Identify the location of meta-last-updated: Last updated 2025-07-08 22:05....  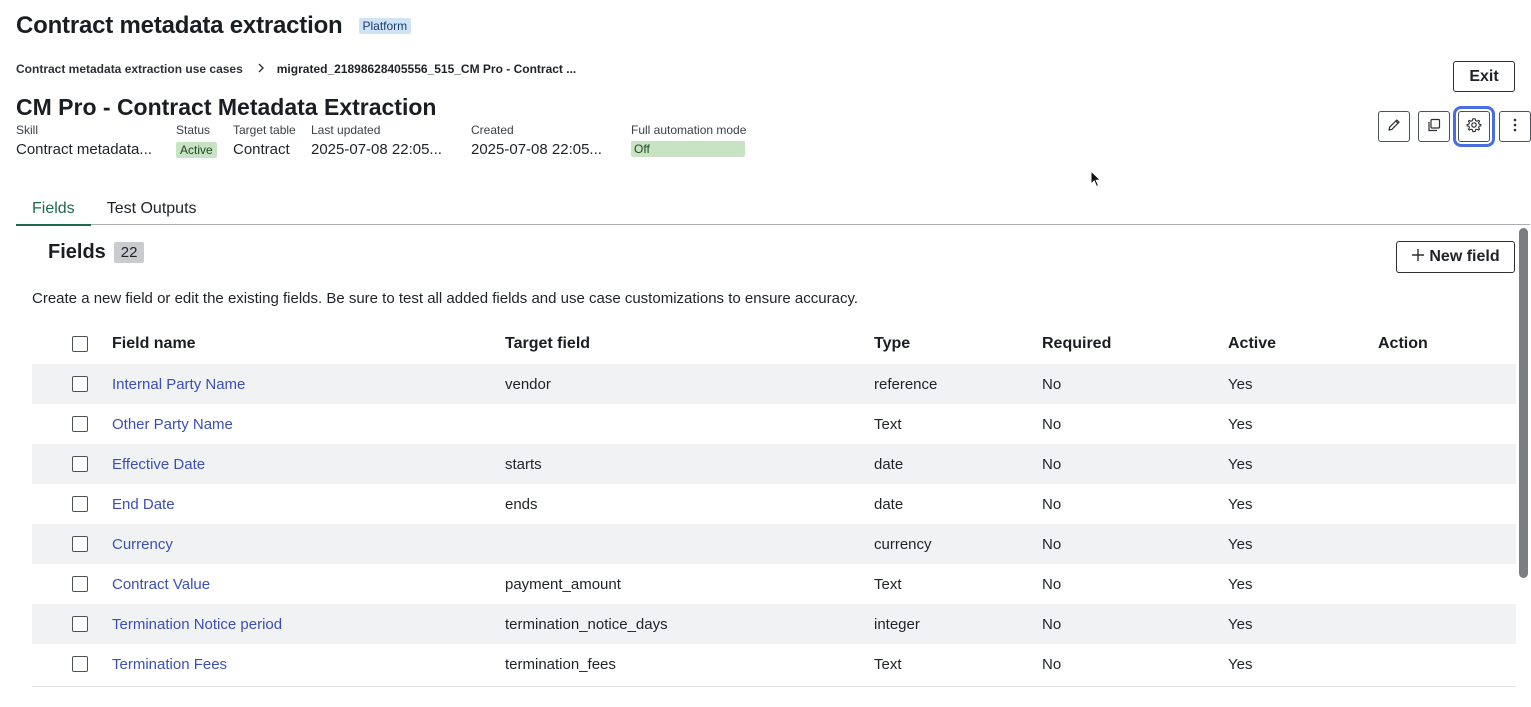
(376, 140).